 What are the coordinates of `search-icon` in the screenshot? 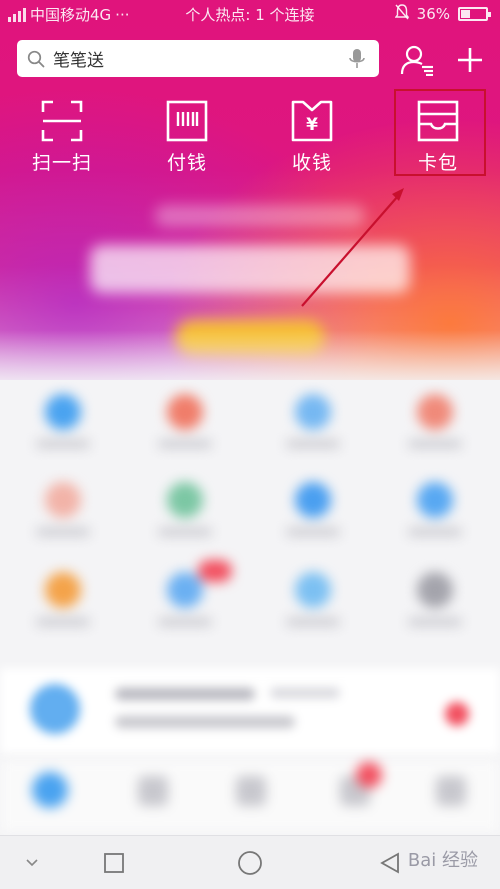 It's located at (36, 58).